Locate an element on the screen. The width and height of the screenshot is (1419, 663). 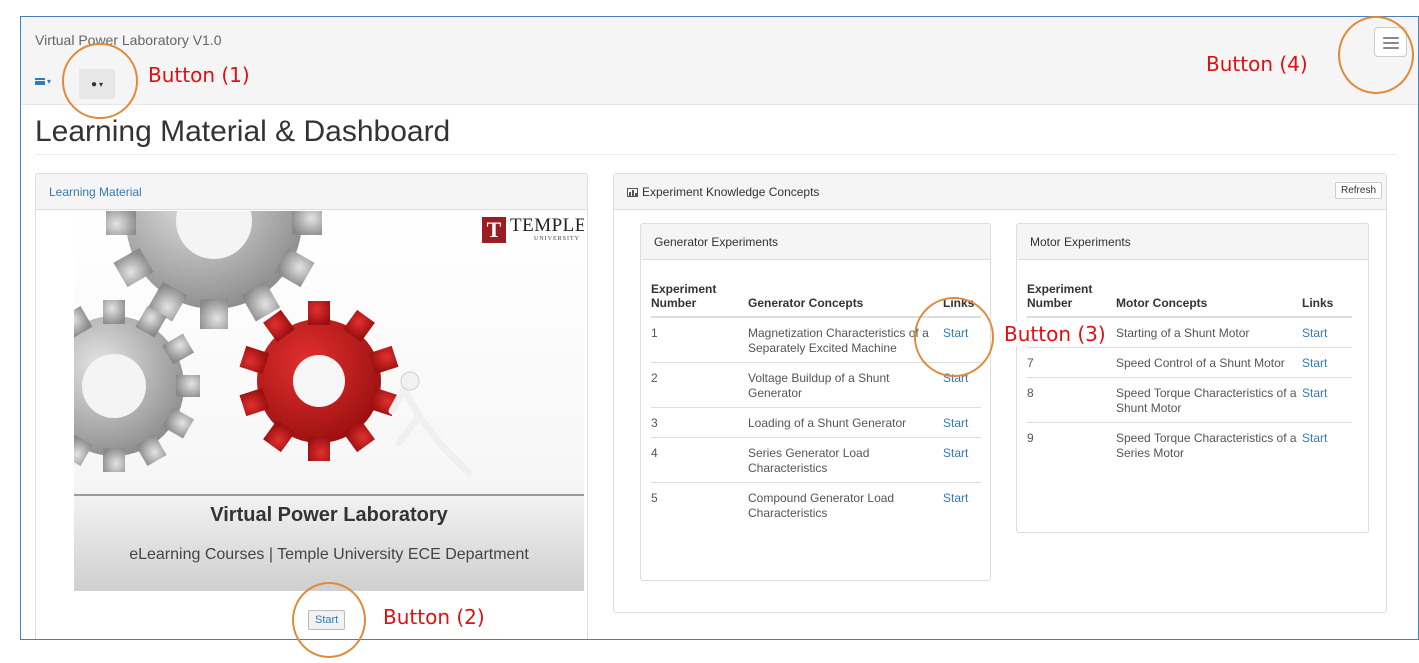
experiment-number: 4 is located at coordinates (699, 460).